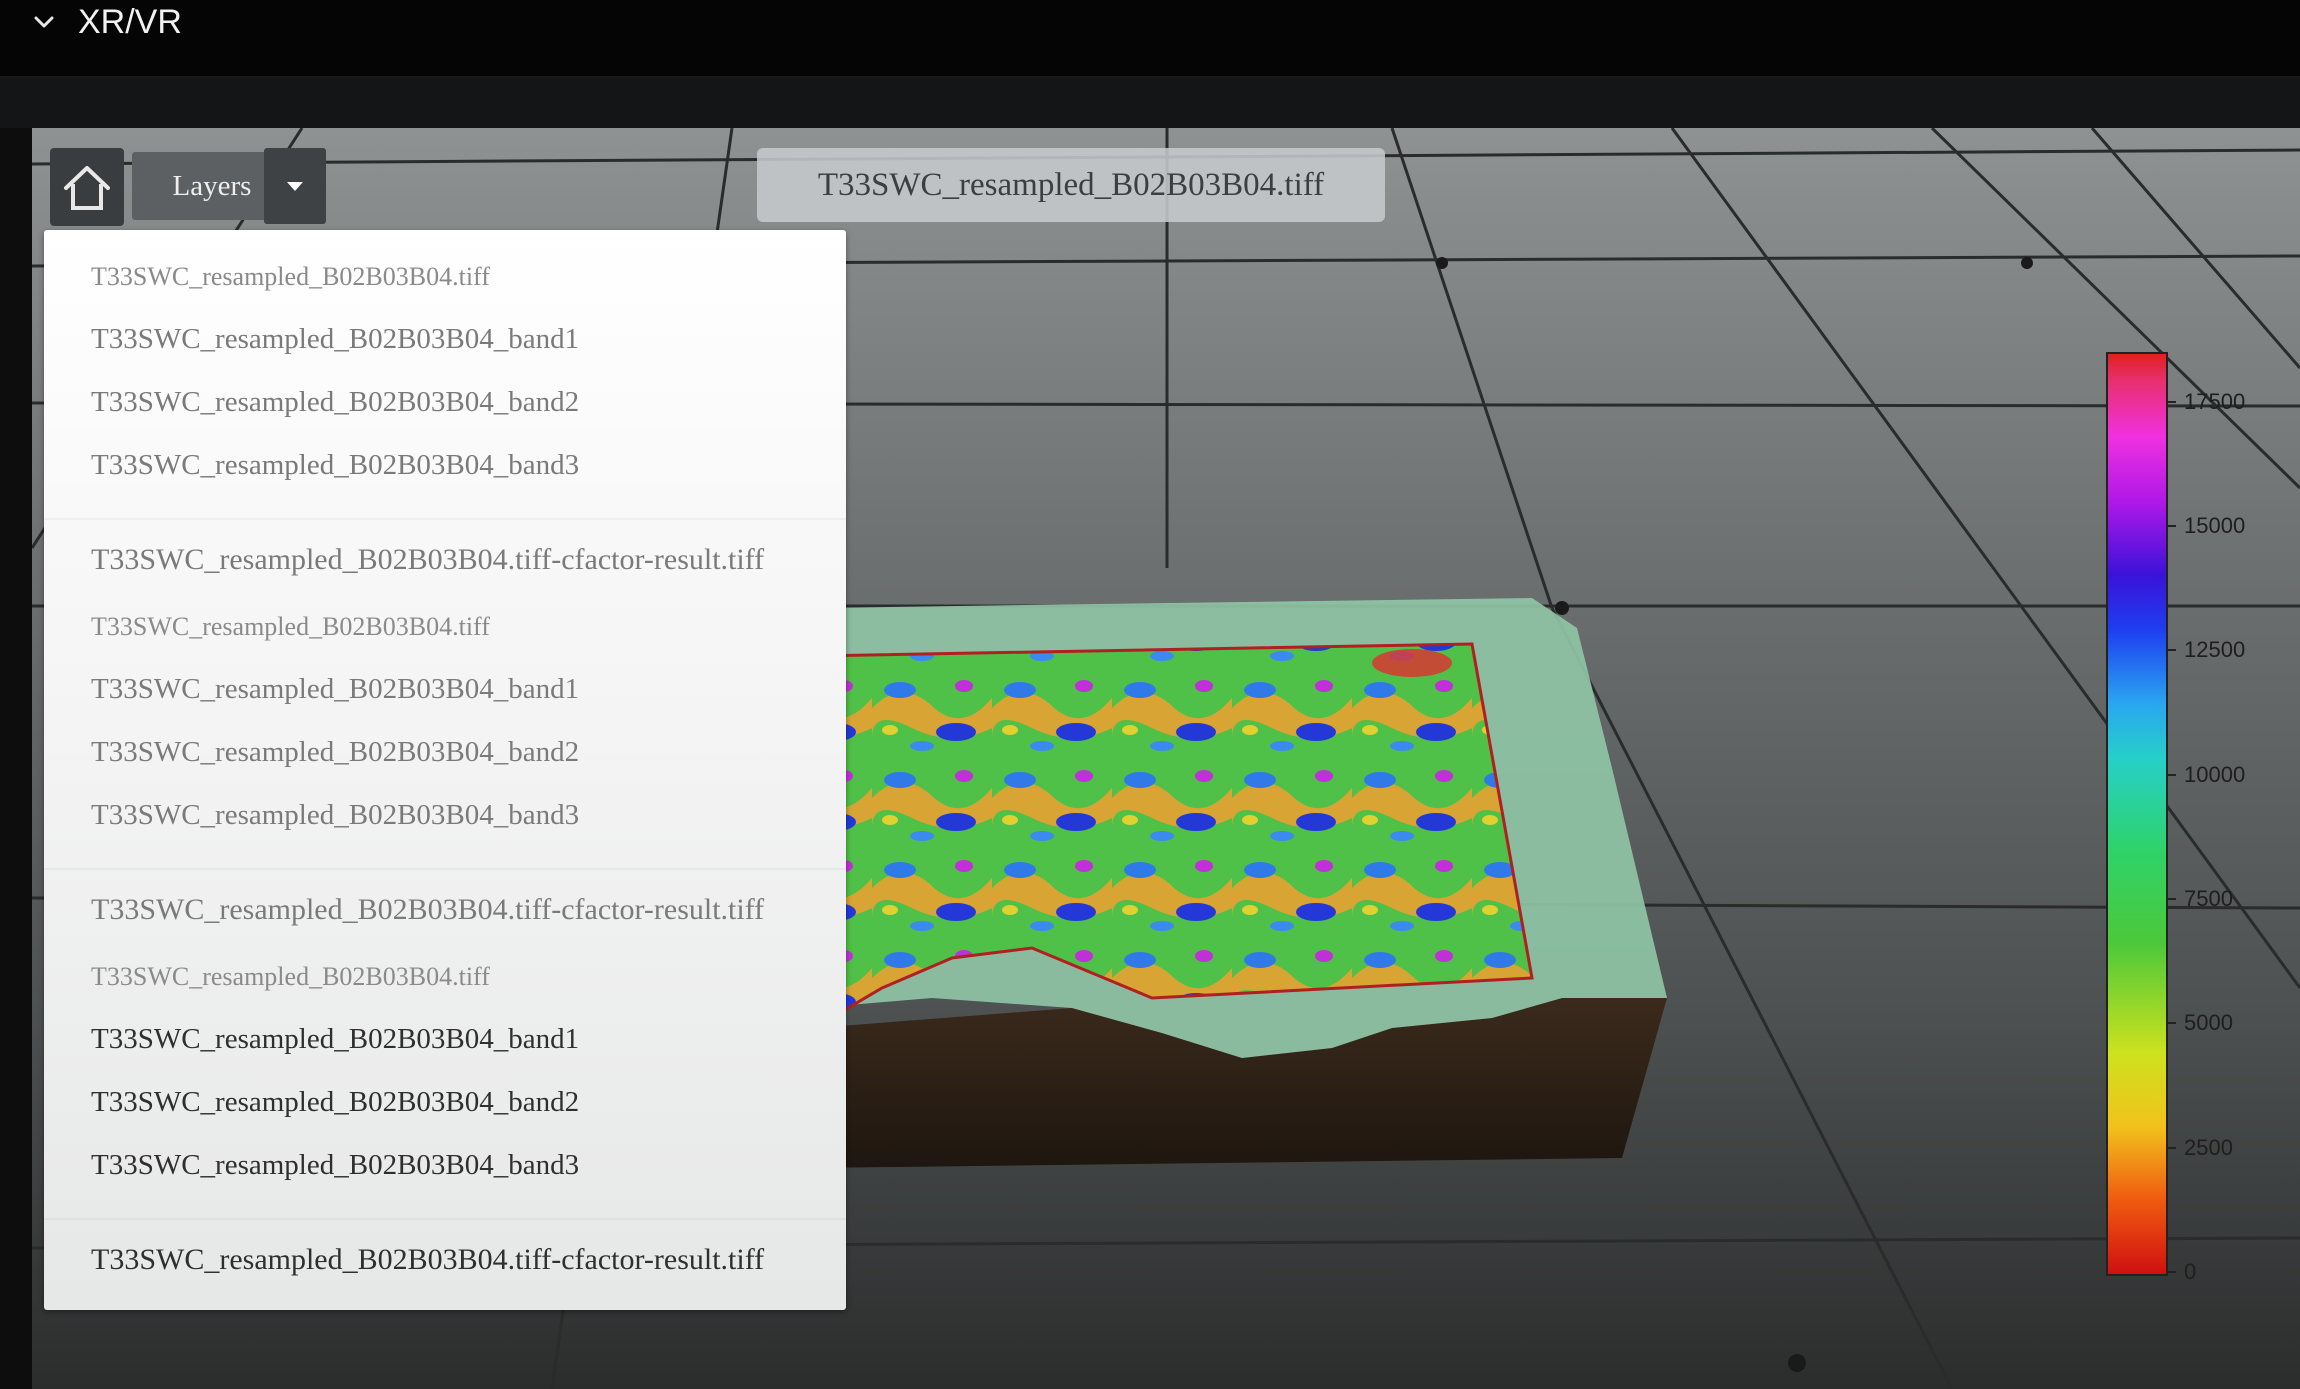 The image size is (2300, 1389). Describe the element at coordinates (2208, 899) in the screenshot. I see `color-scale-tick-label: 7500` at that location.